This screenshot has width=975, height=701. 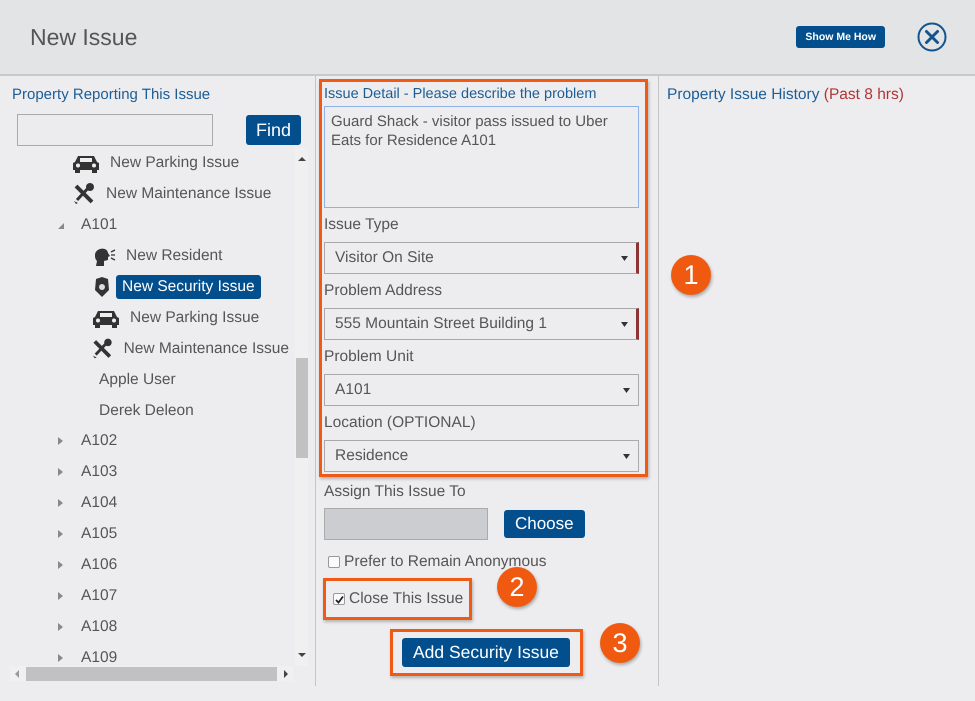 I want to click on tree-item: A107, so click(x=99, y=596).